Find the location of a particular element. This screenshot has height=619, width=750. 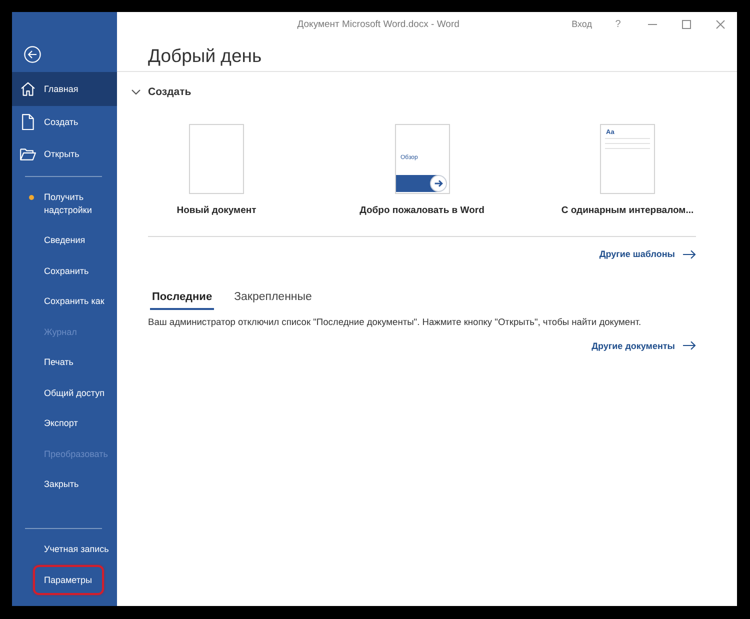

tab: Последние is located at coordinates (182, 300).